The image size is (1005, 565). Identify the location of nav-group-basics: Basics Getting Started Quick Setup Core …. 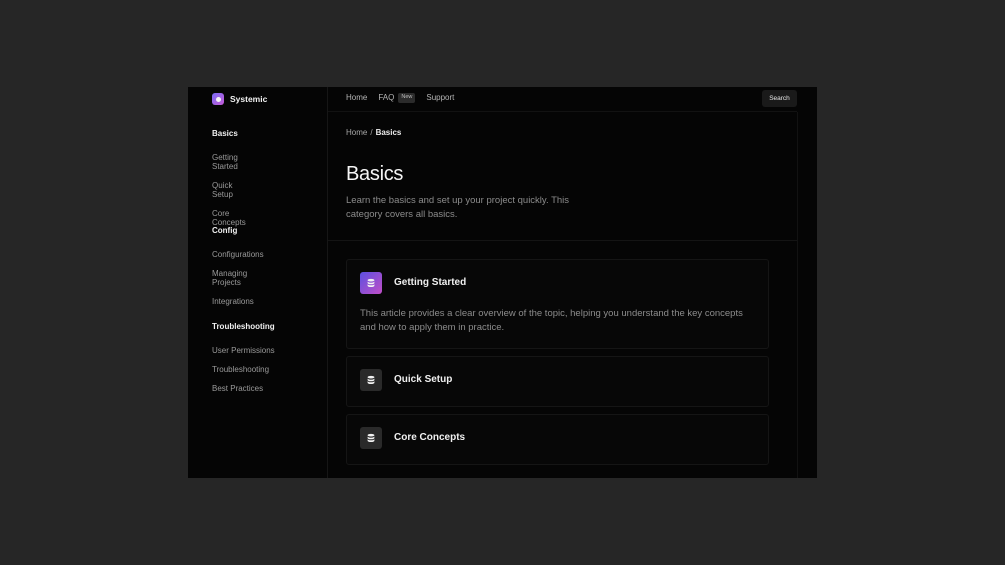
(229, 178).